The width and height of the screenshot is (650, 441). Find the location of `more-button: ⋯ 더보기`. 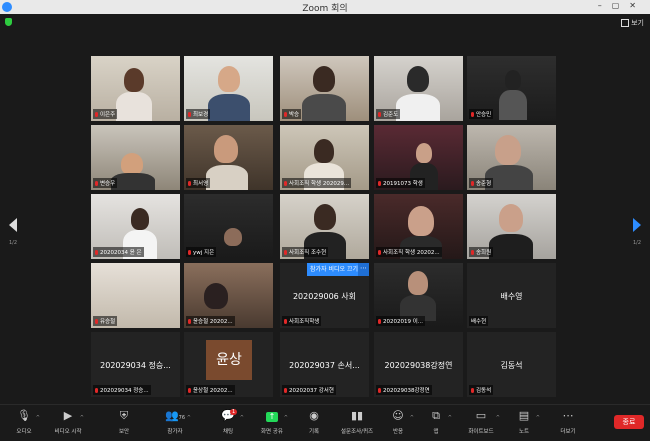

more-button: ⋯ 더보기 is located at coordinates (568, 422).